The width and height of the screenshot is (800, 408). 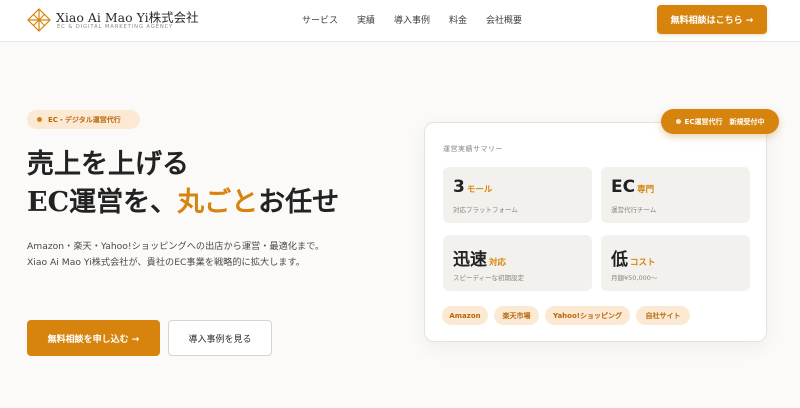 I want to click on hero-title-accent: 丸ごと, so click(x=218, y=202).